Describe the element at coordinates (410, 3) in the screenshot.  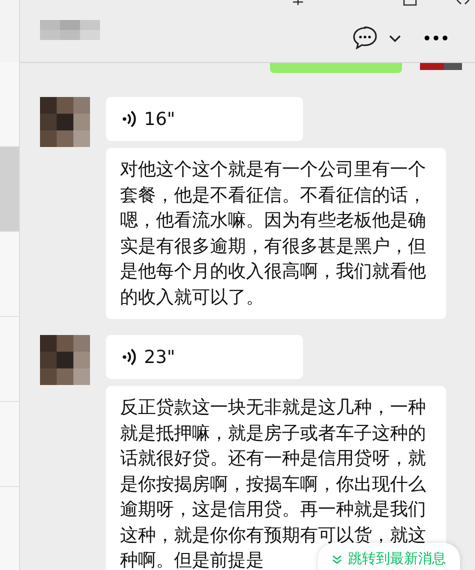
I see `maximize-icon` at that location.